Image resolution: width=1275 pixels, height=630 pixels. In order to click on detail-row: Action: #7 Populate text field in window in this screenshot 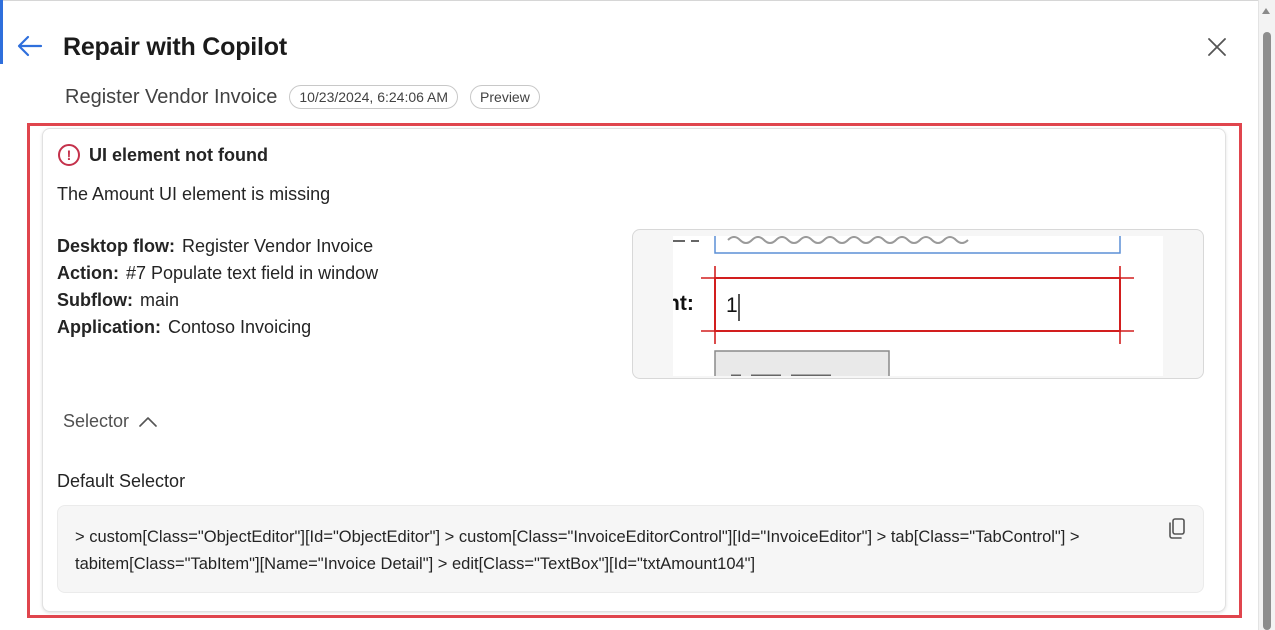, I will do `click(217, 273)`.